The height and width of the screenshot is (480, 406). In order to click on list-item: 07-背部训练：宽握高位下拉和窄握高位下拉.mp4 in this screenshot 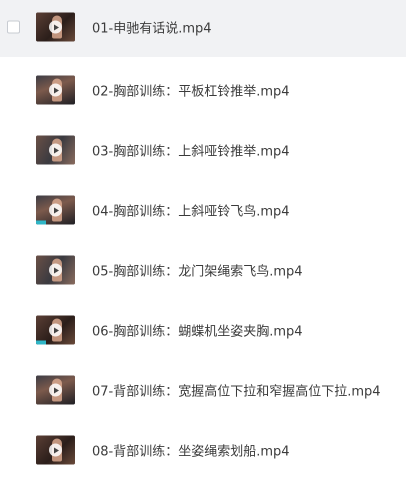, I will do `click(203, 390)`.